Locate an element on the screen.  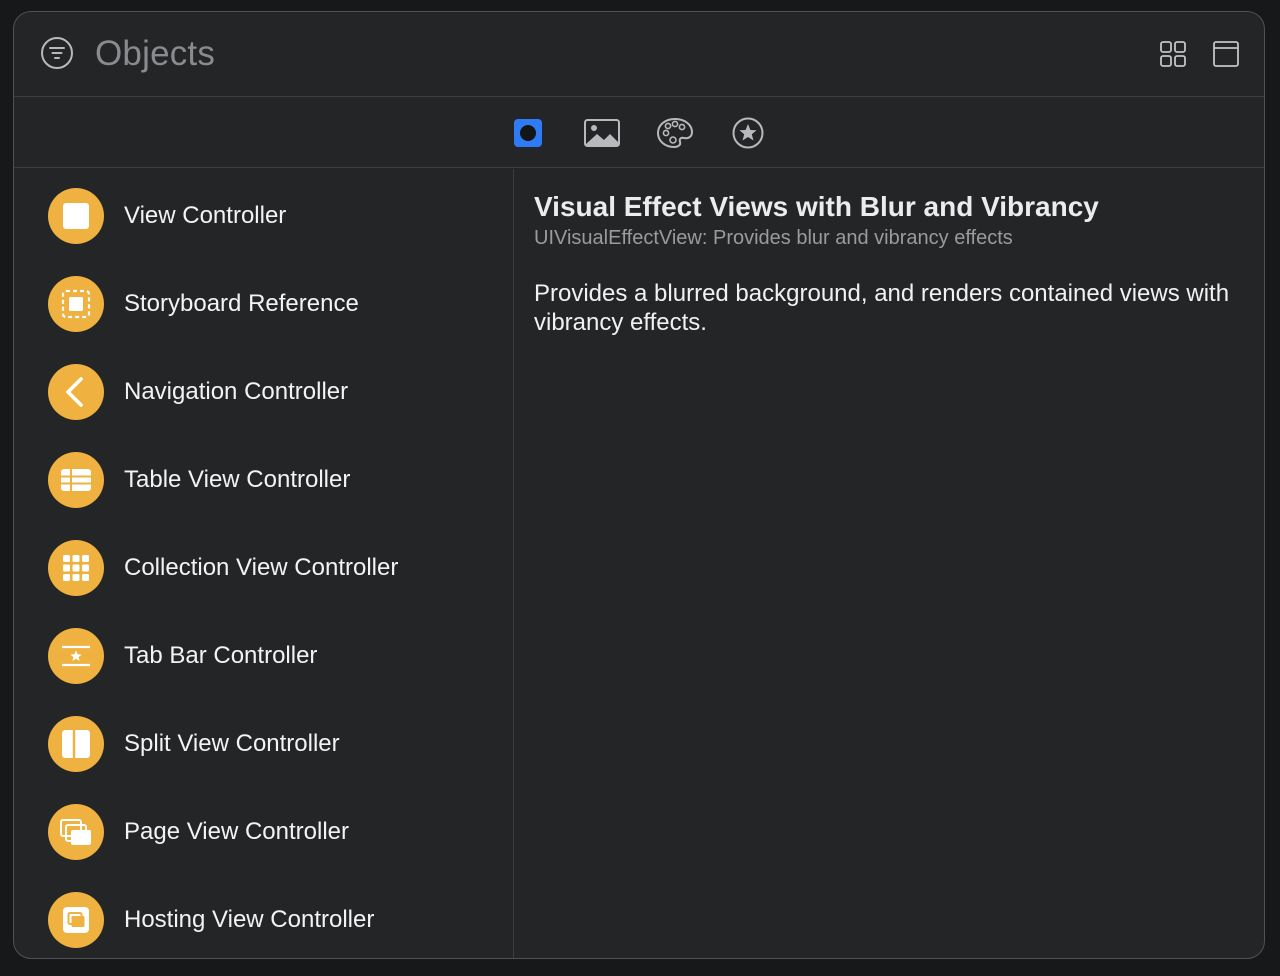
list-item-label: Collection View Controller is located at coordinates (261, 567).